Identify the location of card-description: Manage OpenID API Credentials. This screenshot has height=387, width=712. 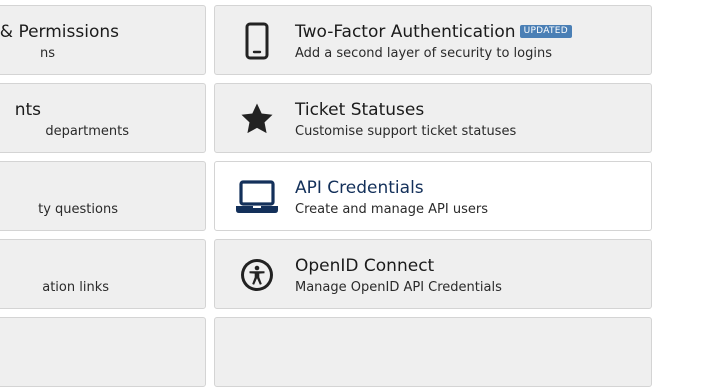
(398, 287).